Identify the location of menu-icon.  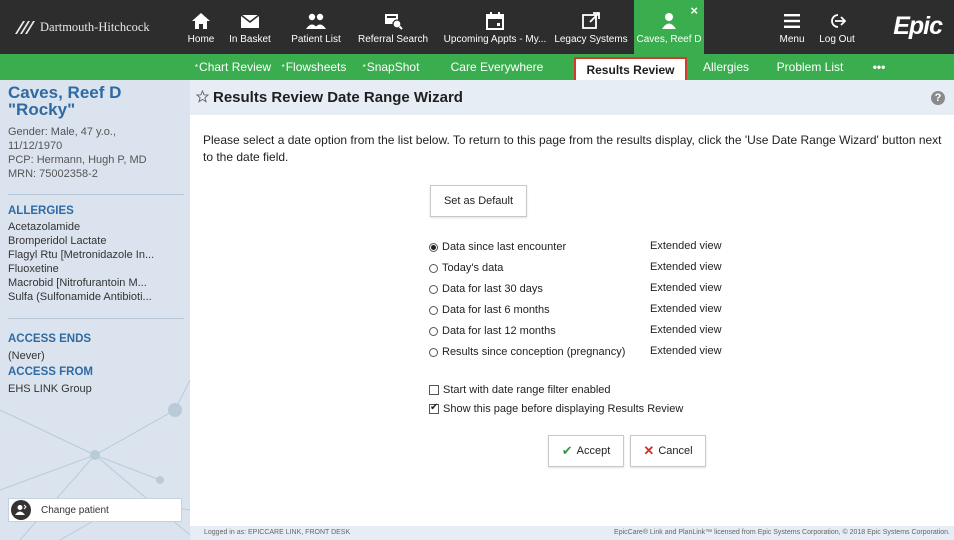
(792, 21).